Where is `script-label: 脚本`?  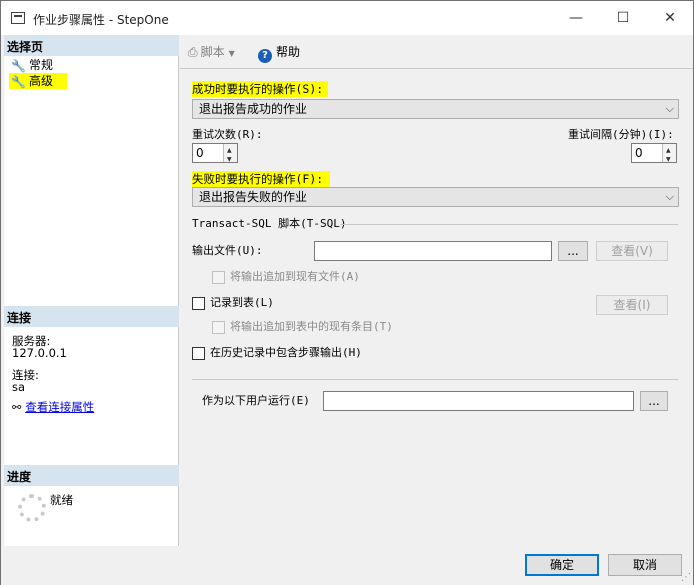 script-label: 脚本 is located at coordinates (212, 52).